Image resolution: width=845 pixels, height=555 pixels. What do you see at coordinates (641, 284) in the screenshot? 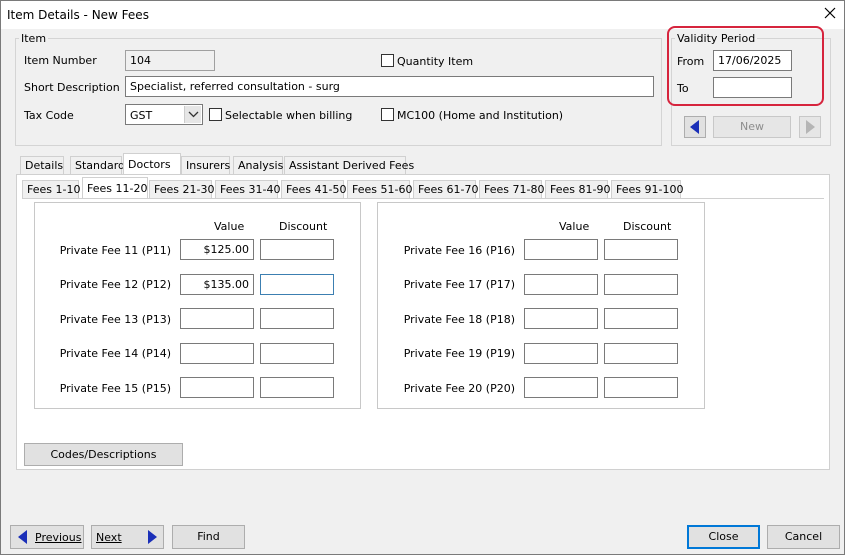
I see `fee-discount-p17` at bounding box center [641, 284].